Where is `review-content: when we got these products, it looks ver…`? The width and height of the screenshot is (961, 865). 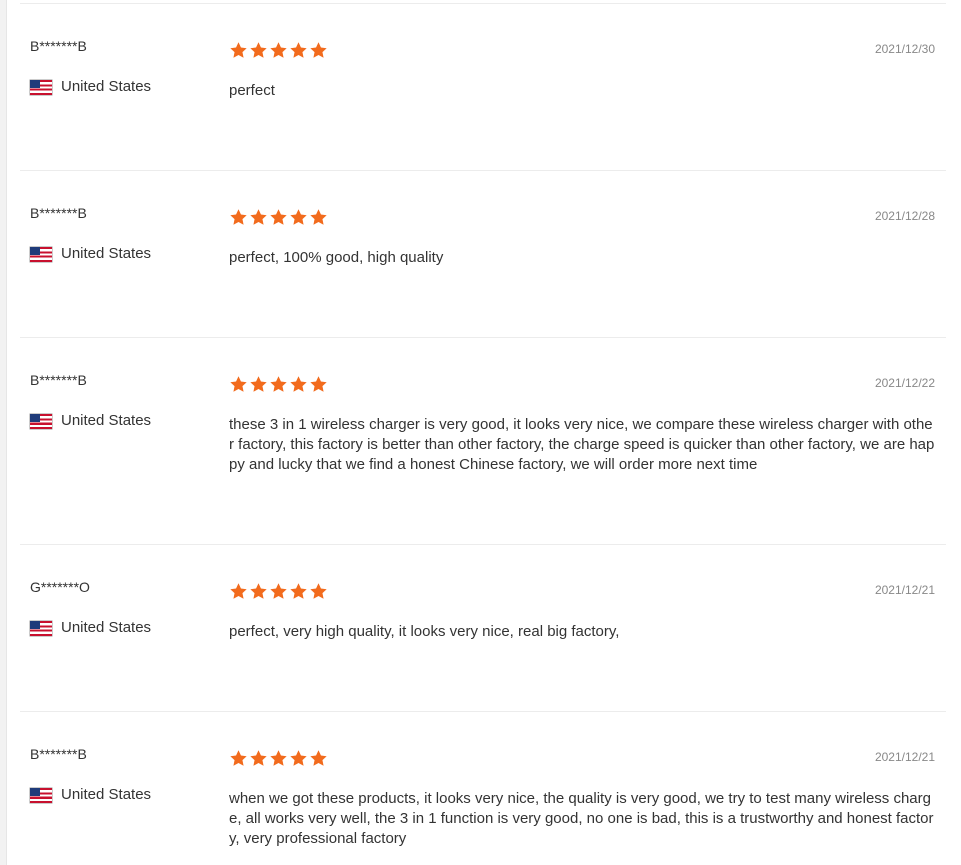 review-content: when we got these products, it looks ver… is located at coordinates (583, 799).